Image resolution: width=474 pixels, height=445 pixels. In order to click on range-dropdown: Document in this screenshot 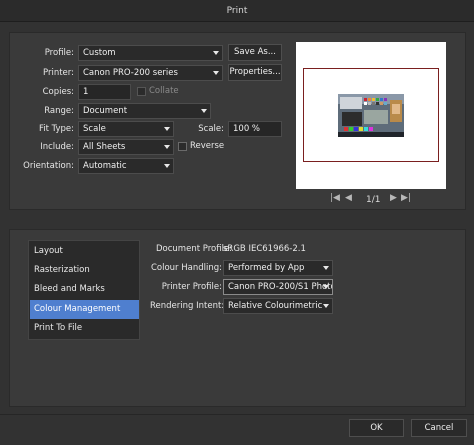, I will do `click(144, 111)`.